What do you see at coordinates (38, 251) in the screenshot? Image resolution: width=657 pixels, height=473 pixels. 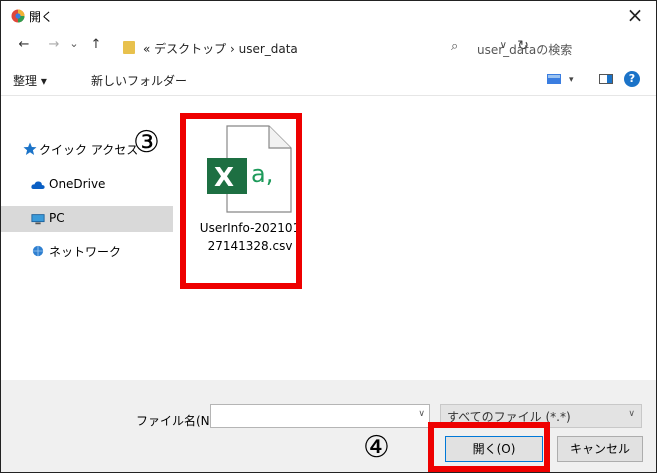 I see `network-icon` at bounding box center [38, 251].